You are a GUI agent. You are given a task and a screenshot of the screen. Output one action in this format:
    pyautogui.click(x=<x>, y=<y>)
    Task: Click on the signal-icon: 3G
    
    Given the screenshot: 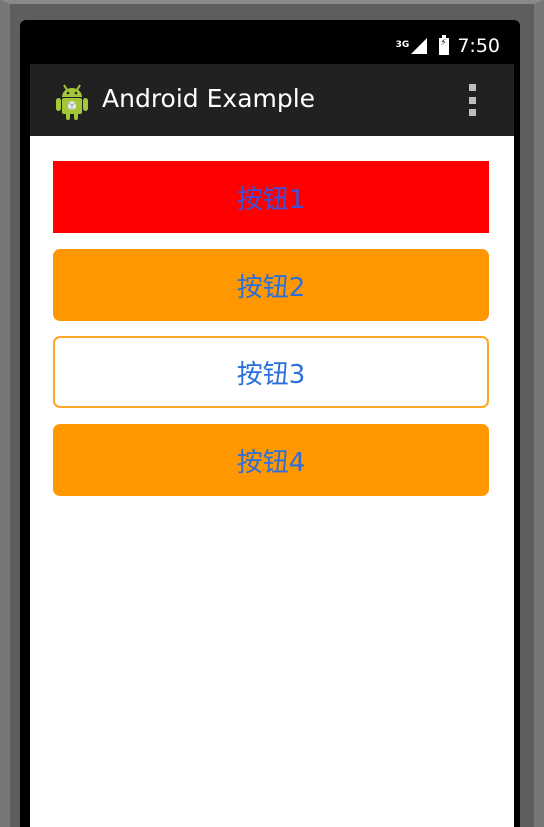 What is the action you would take?
    pyautogui.click(x=412, y=46)
    